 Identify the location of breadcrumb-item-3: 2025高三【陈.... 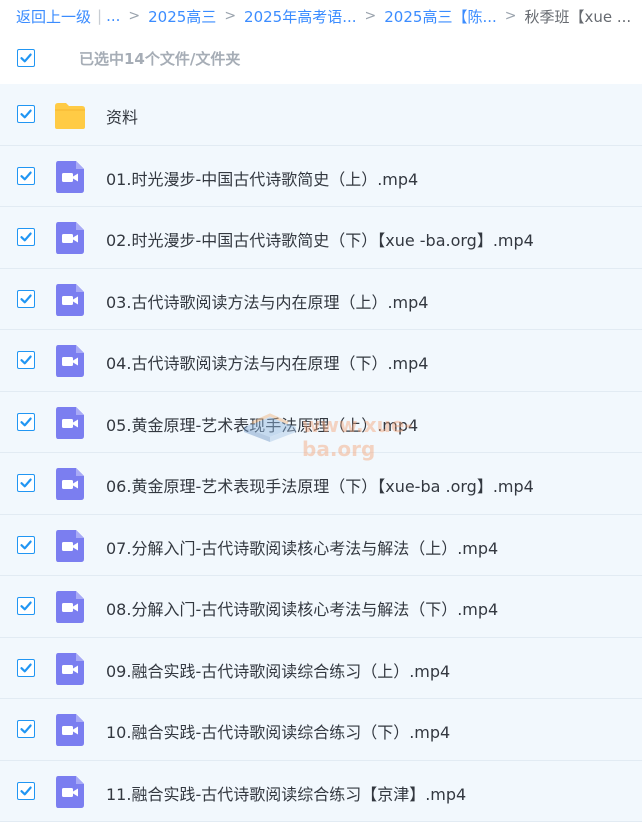
(440, 16).